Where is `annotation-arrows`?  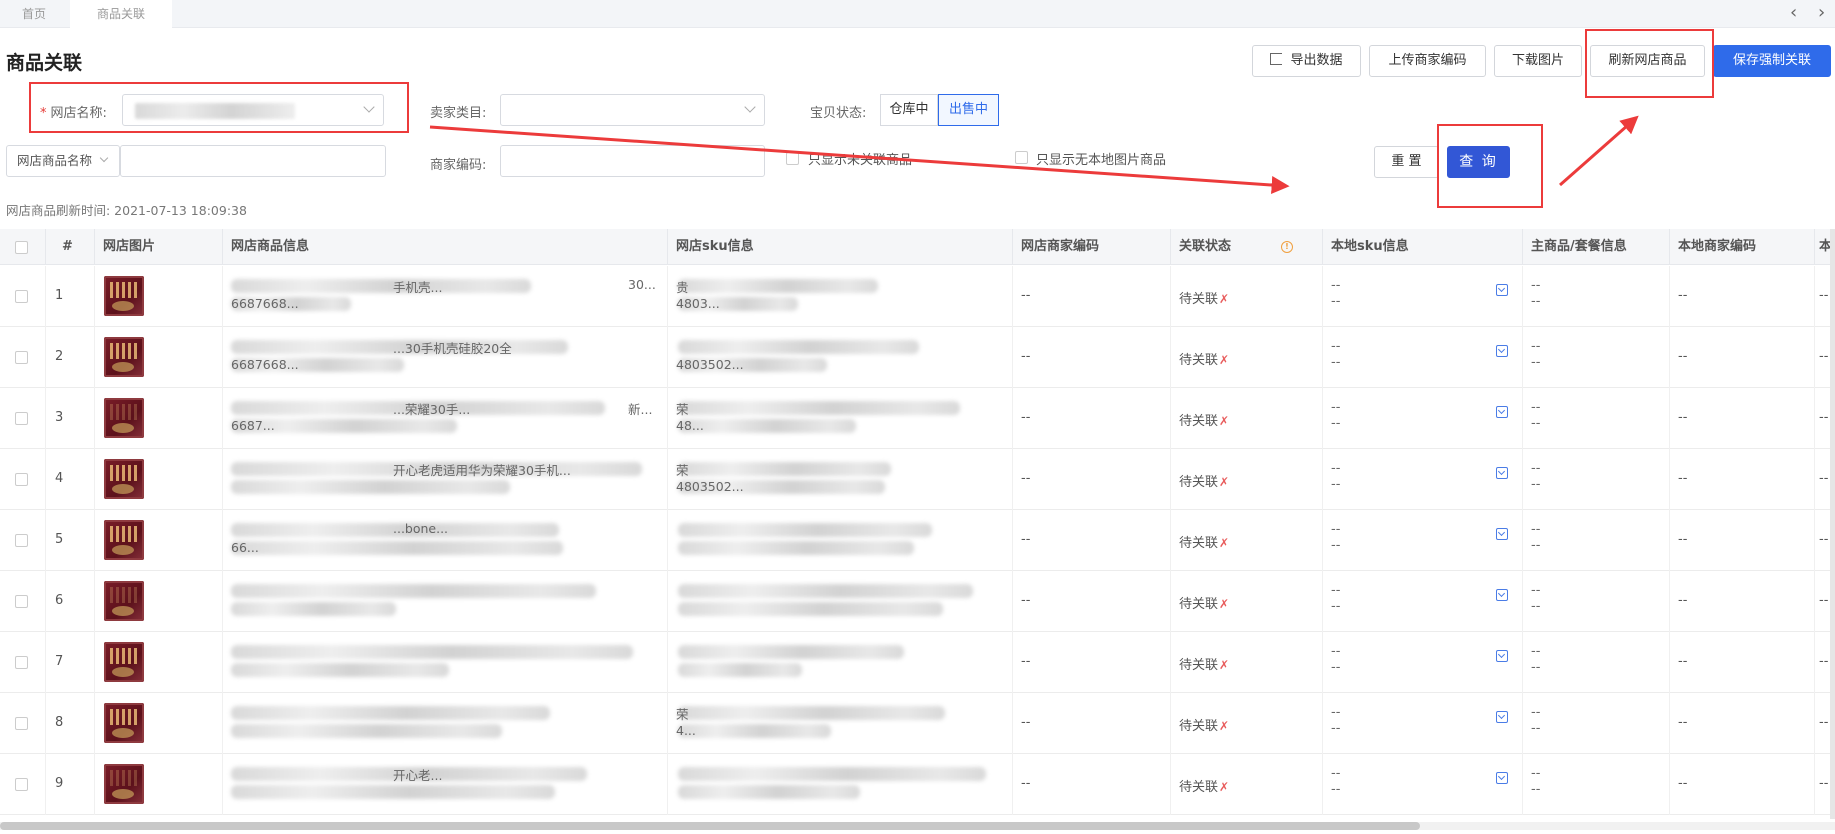 annotation-arrows is located at coordinates (1034, 154).